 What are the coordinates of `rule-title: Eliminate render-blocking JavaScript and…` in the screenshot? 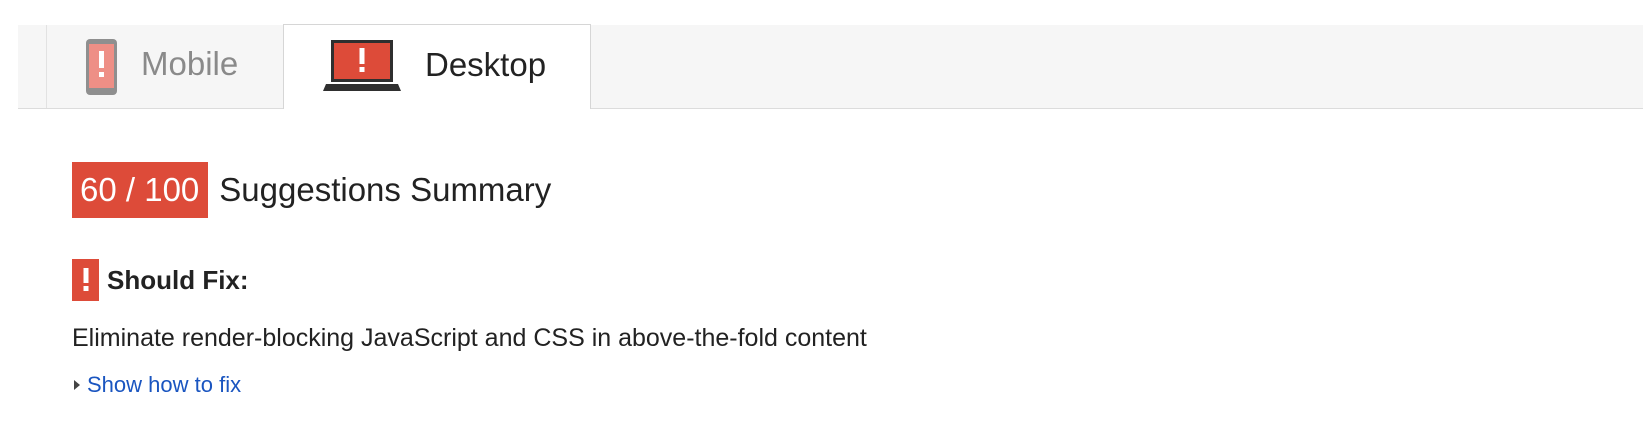 It's located at (469, 338).